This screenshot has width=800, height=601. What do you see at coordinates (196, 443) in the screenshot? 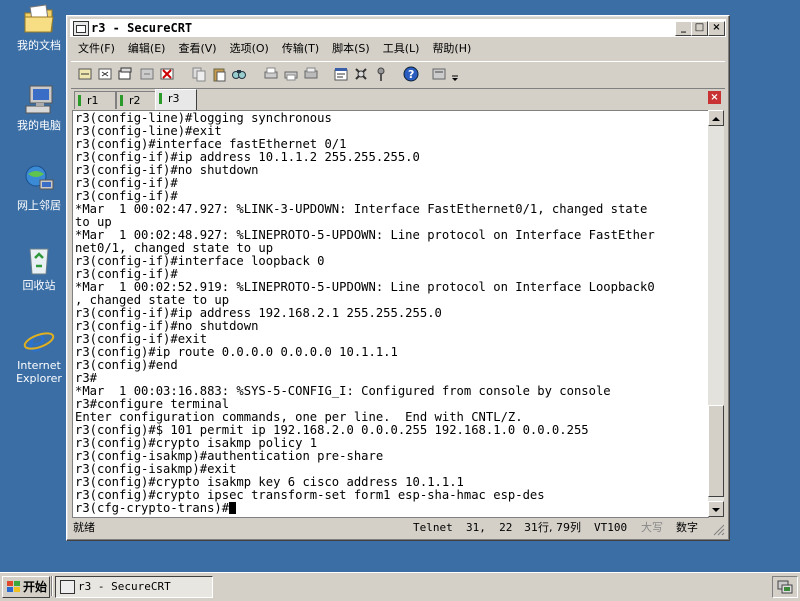
I see `terminal-line: r3(config)#crypto isakmp policy 1` at bounding box center [196, 443].